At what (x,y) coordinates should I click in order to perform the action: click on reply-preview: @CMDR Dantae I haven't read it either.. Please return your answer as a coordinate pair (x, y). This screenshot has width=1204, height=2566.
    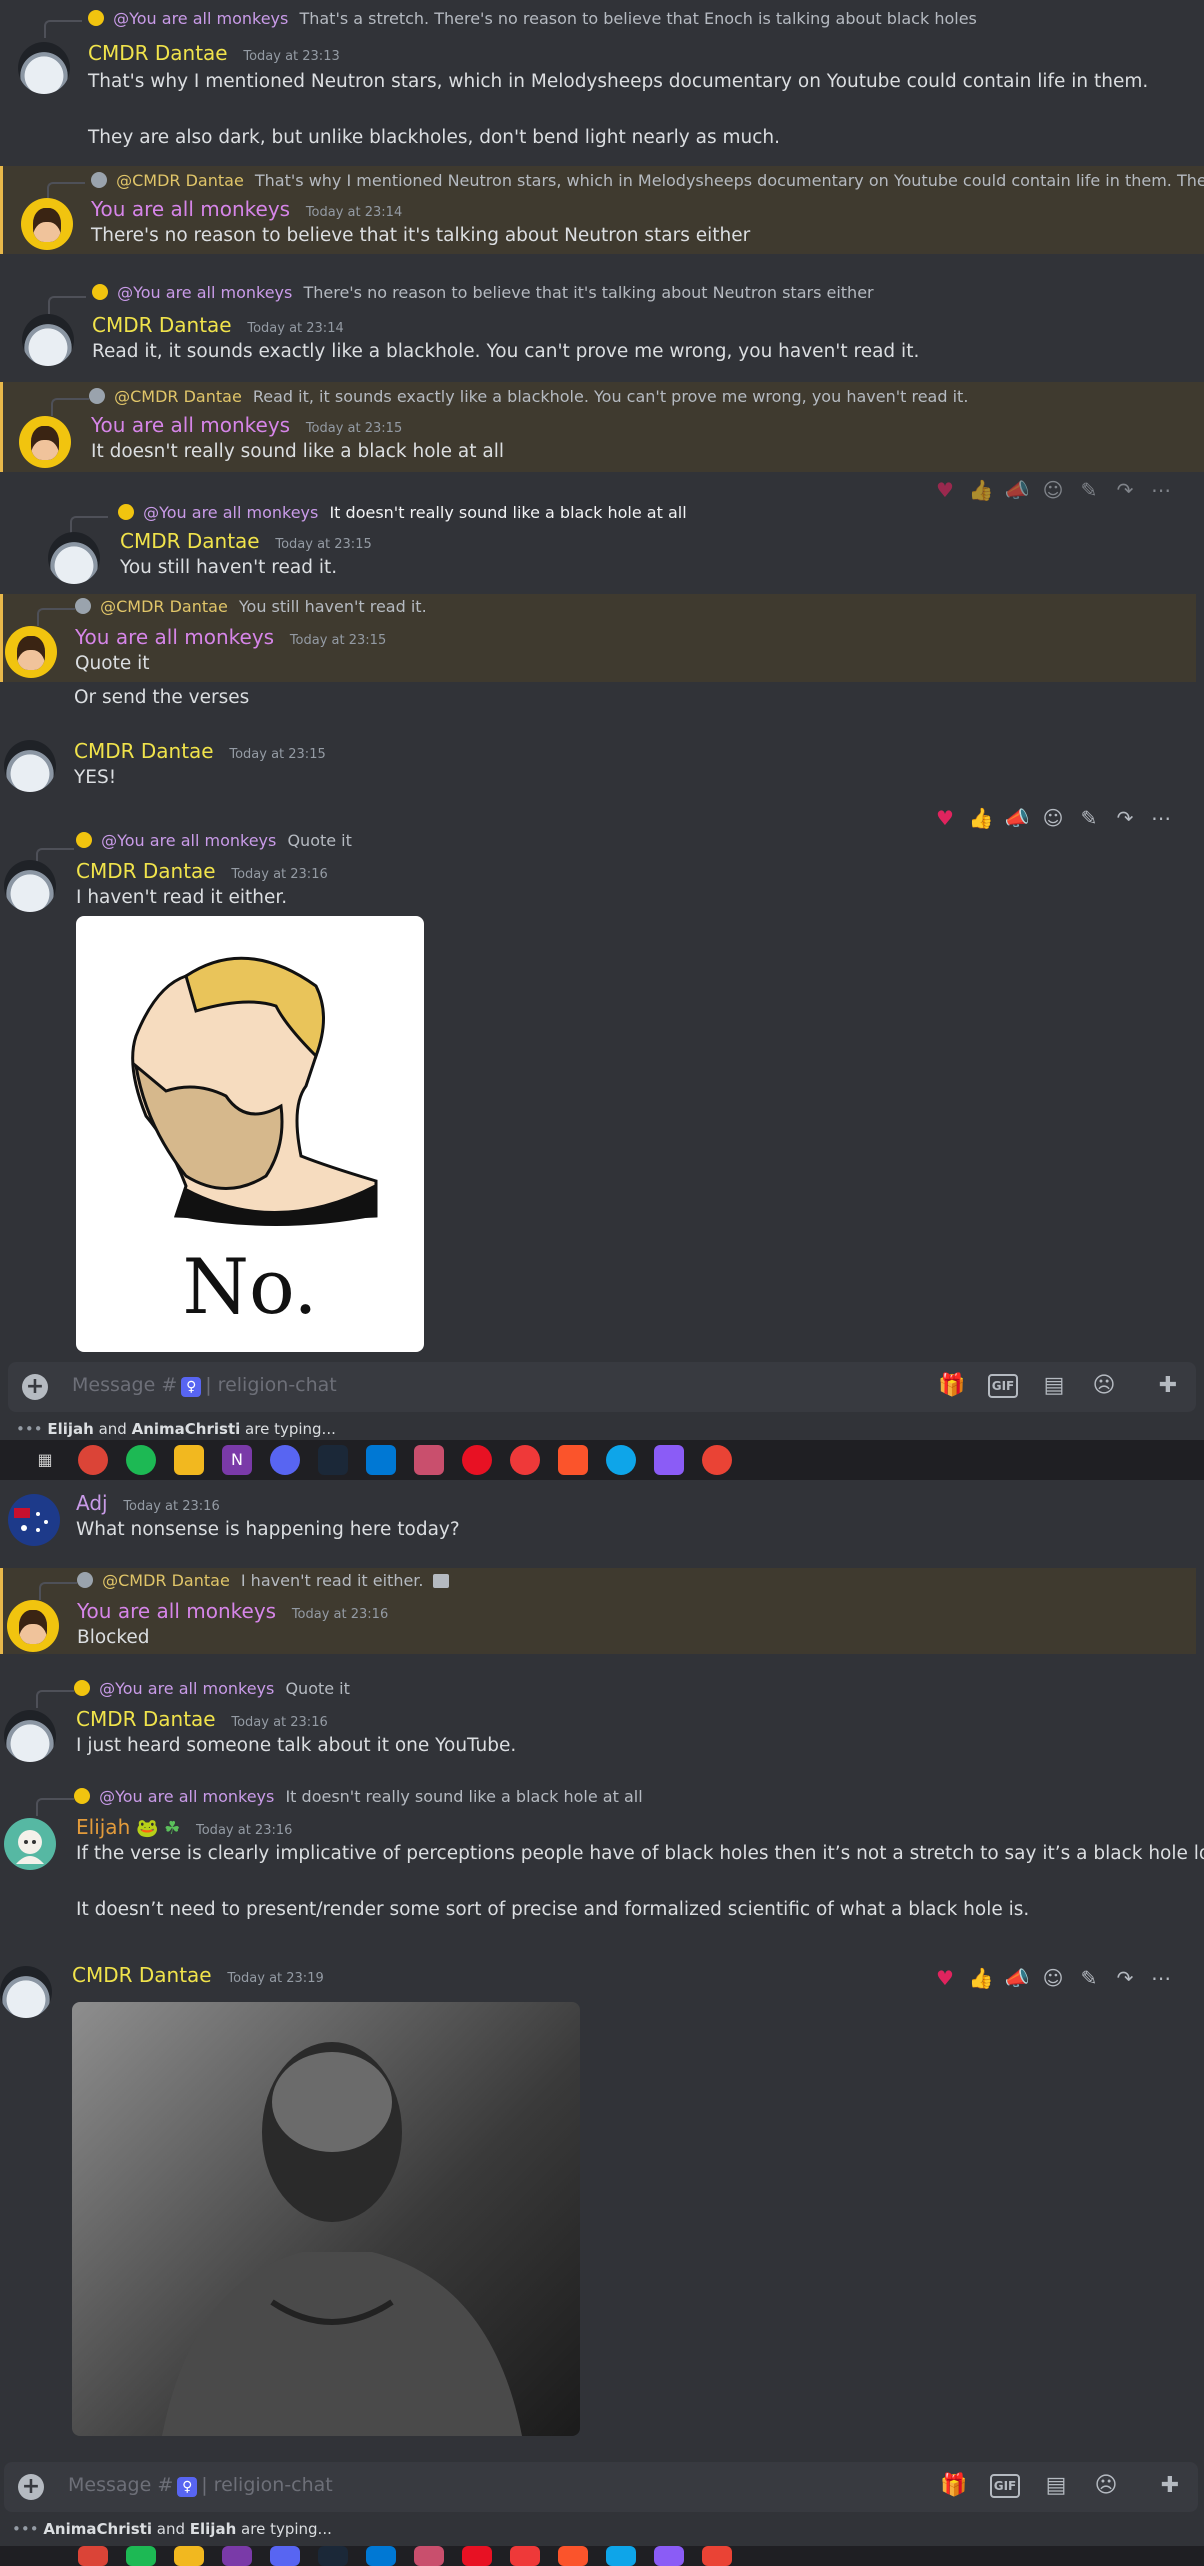
    Looking at the image, I should click on (263, 1581).